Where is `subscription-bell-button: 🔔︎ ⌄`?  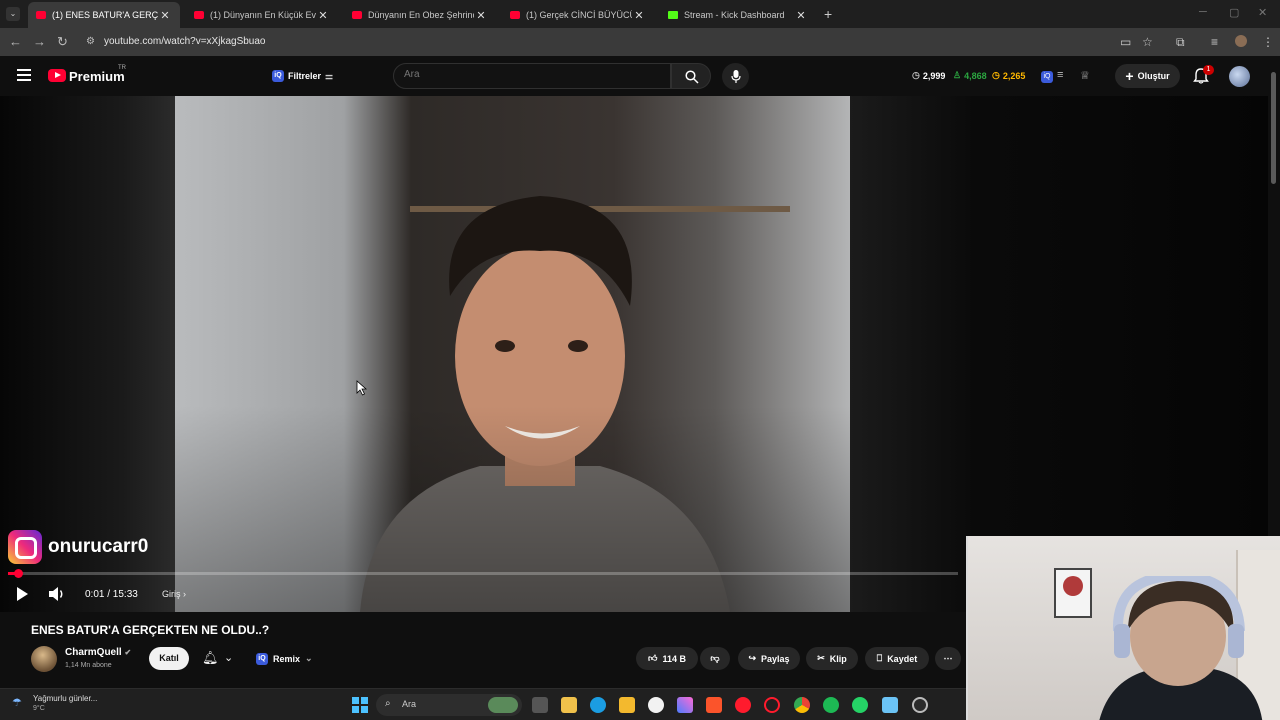
subscription-bell-button: 🔔︎ ⌄ is located at coordinates (220, 658).